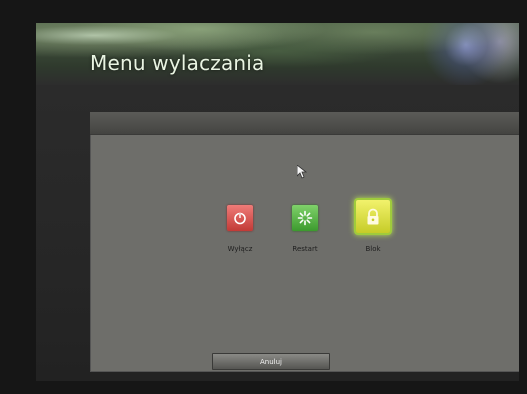  I want to click on power-icon, so click(240, 218).